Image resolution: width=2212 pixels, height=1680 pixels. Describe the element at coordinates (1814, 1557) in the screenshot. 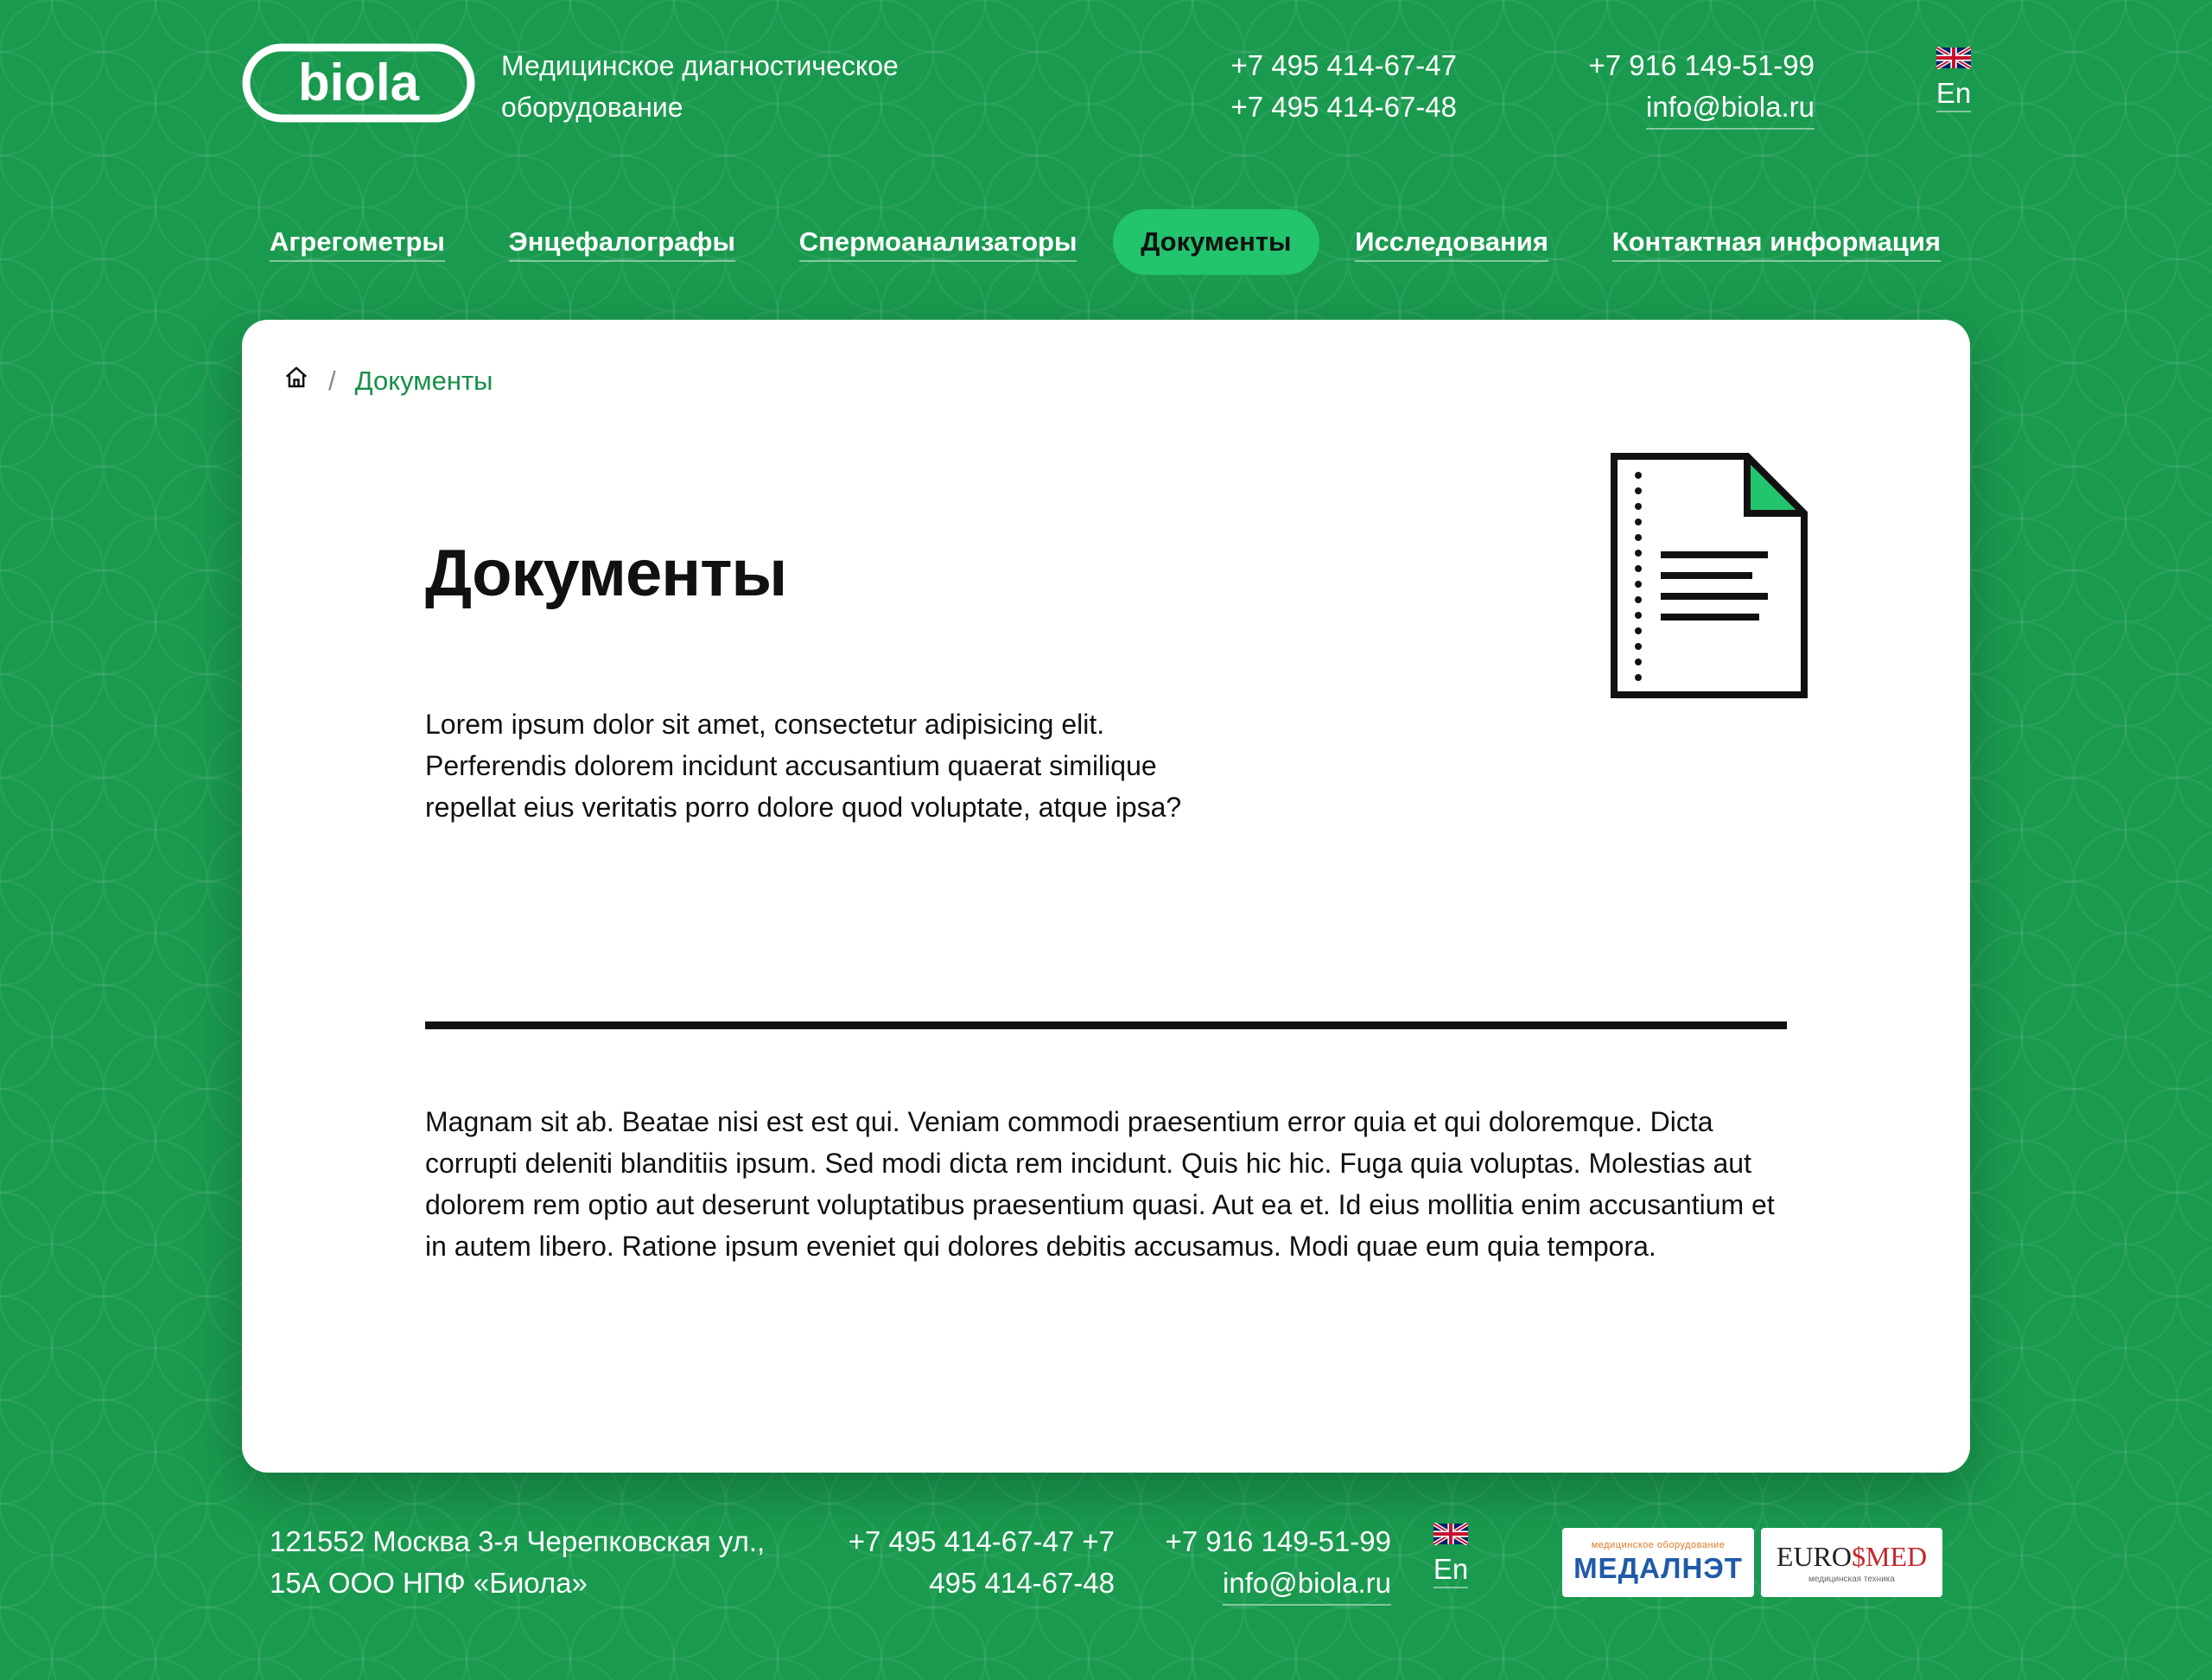

I see `euromed-name-part1: EURO` at that location.